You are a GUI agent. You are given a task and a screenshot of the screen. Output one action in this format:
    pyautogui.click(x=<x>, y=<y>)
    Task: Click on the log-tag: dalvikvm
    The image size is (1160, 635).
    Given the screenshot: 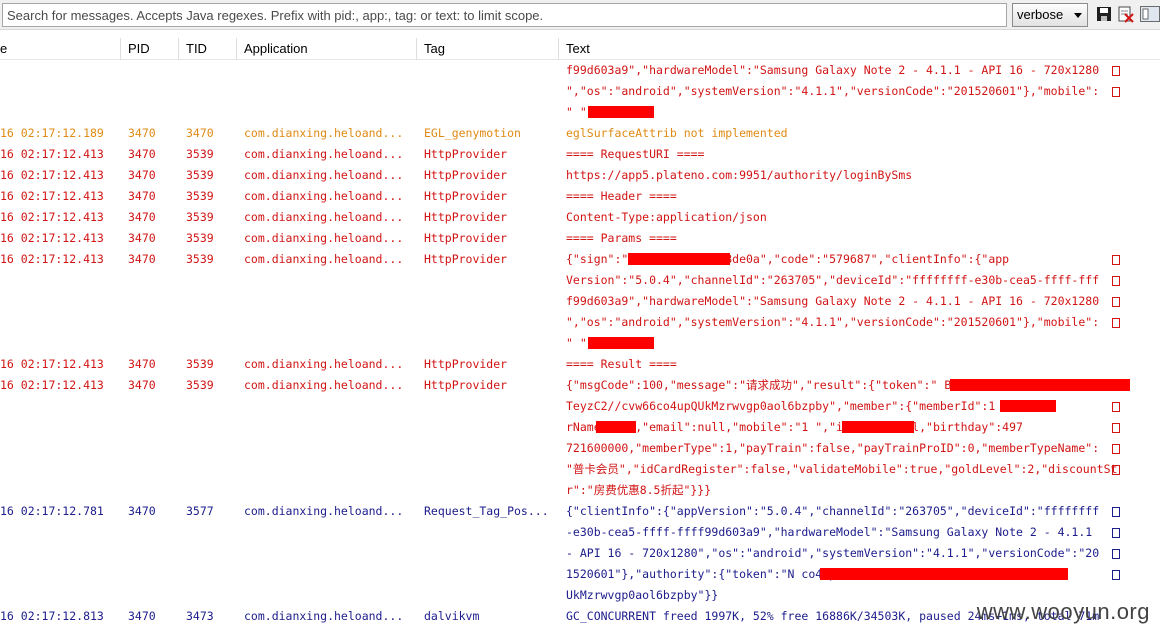 What is the action you would take?
    pyautogui.click(x=452, y=616)
    